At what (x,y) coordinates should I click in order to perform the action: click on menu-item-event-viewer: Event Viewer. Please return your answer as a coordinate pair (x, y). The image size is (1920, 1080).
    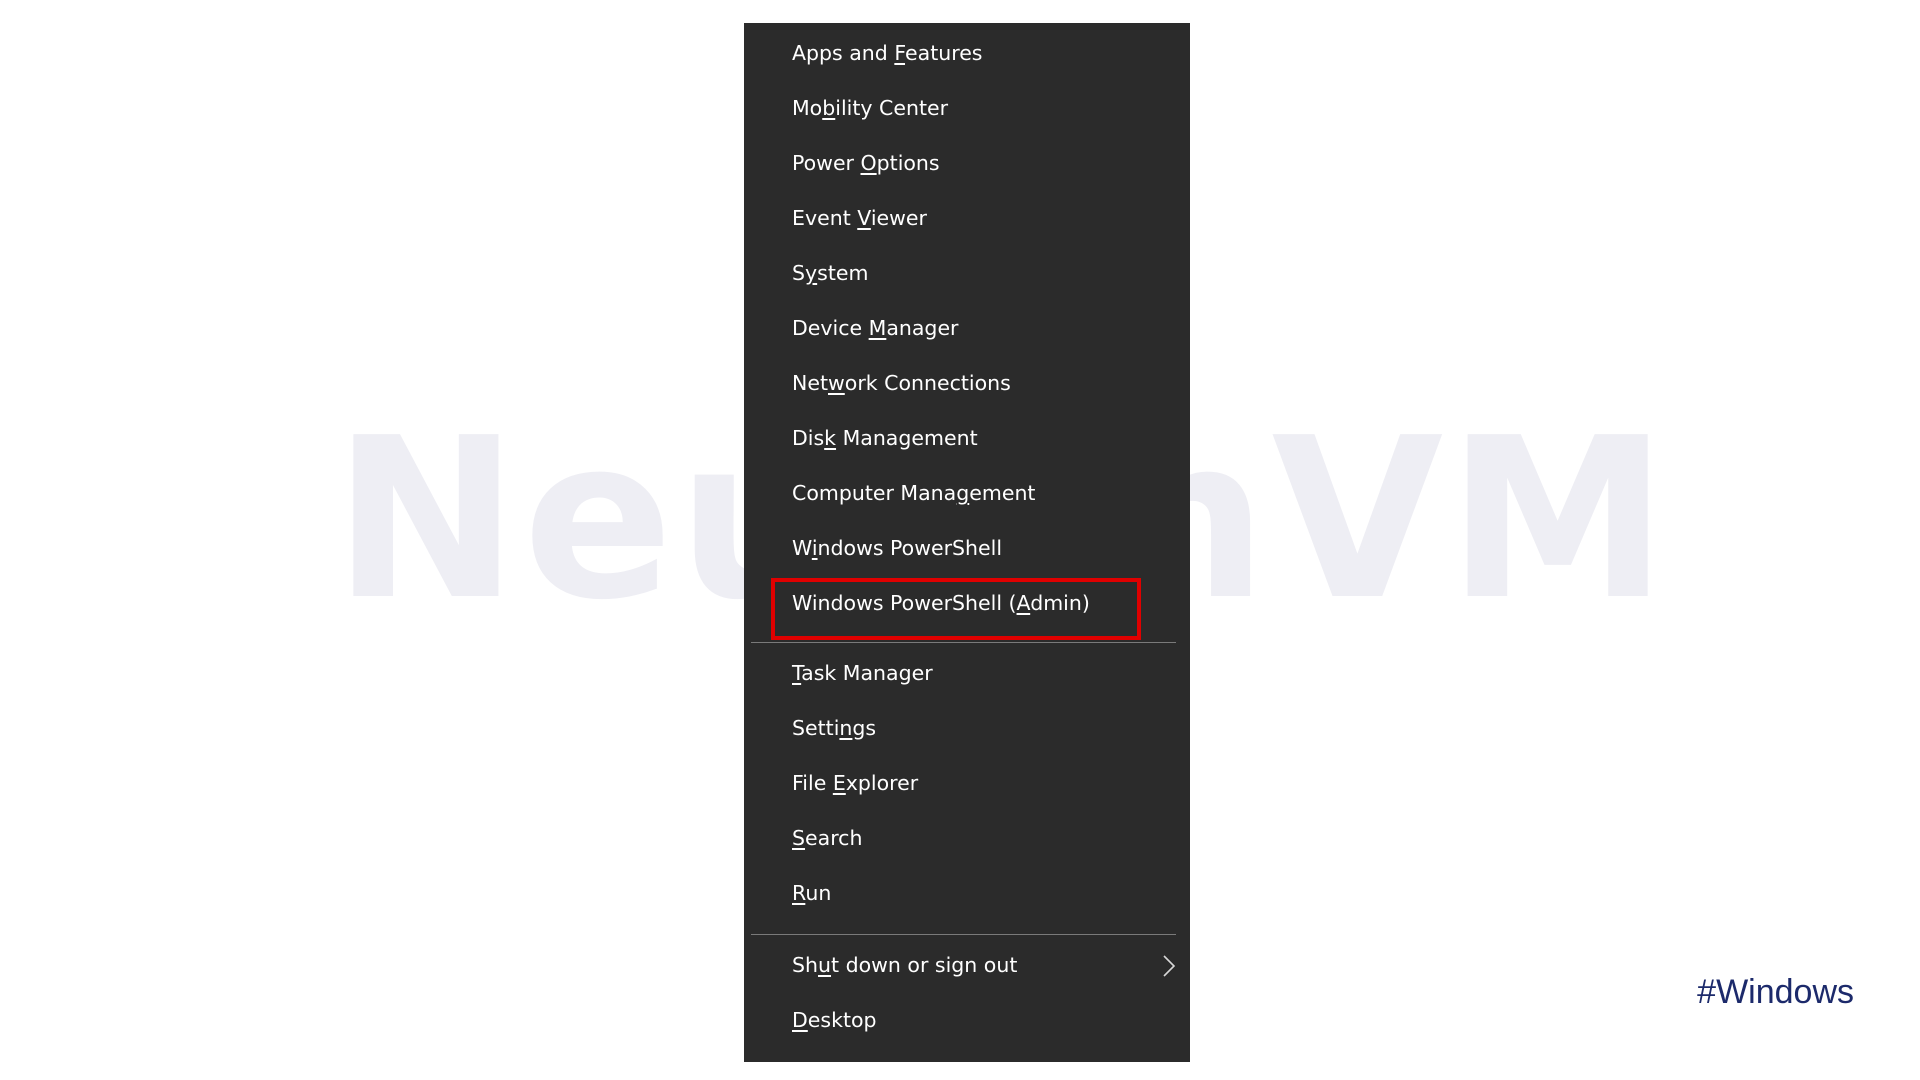
    Looking at the image, I should click on (967, 218).